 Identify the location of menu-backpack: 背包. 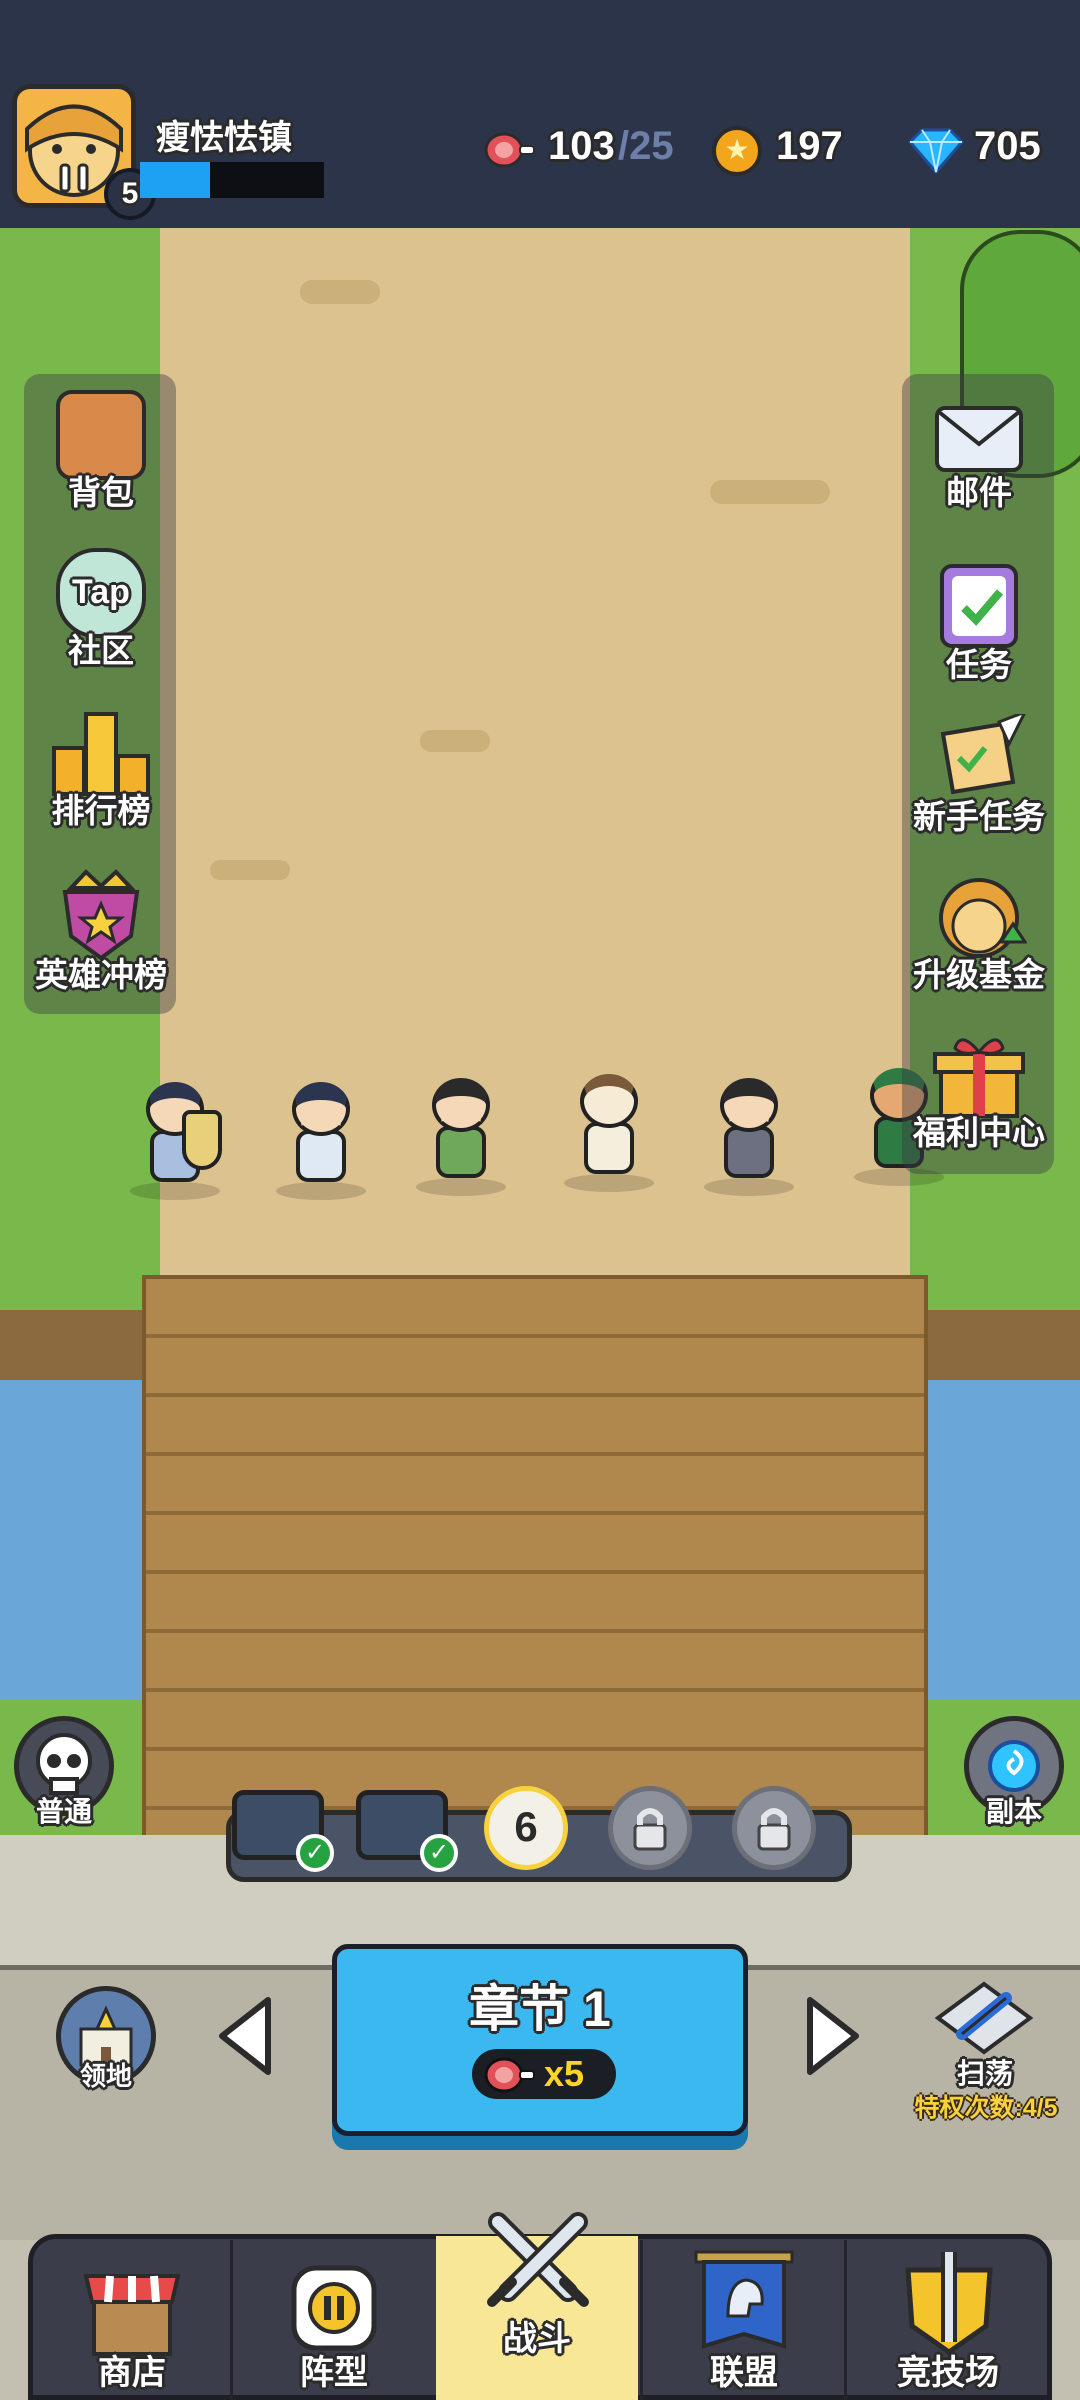
(101, 465).